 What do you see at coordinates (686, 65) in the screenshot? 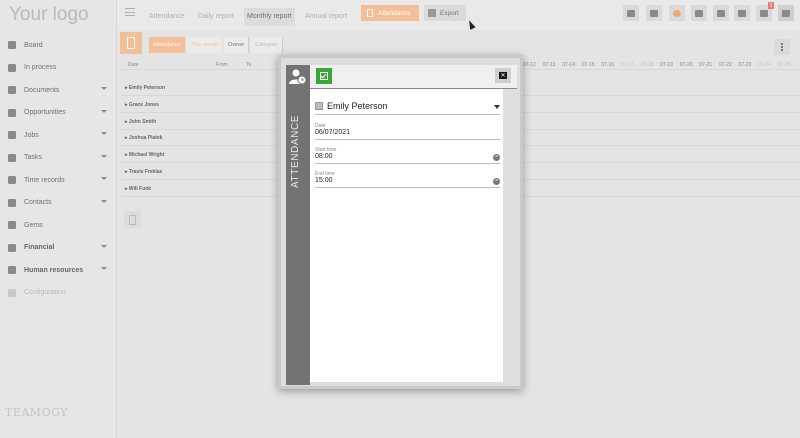
I see `day-column-header: 07-20` at bounding box center [686, 65].